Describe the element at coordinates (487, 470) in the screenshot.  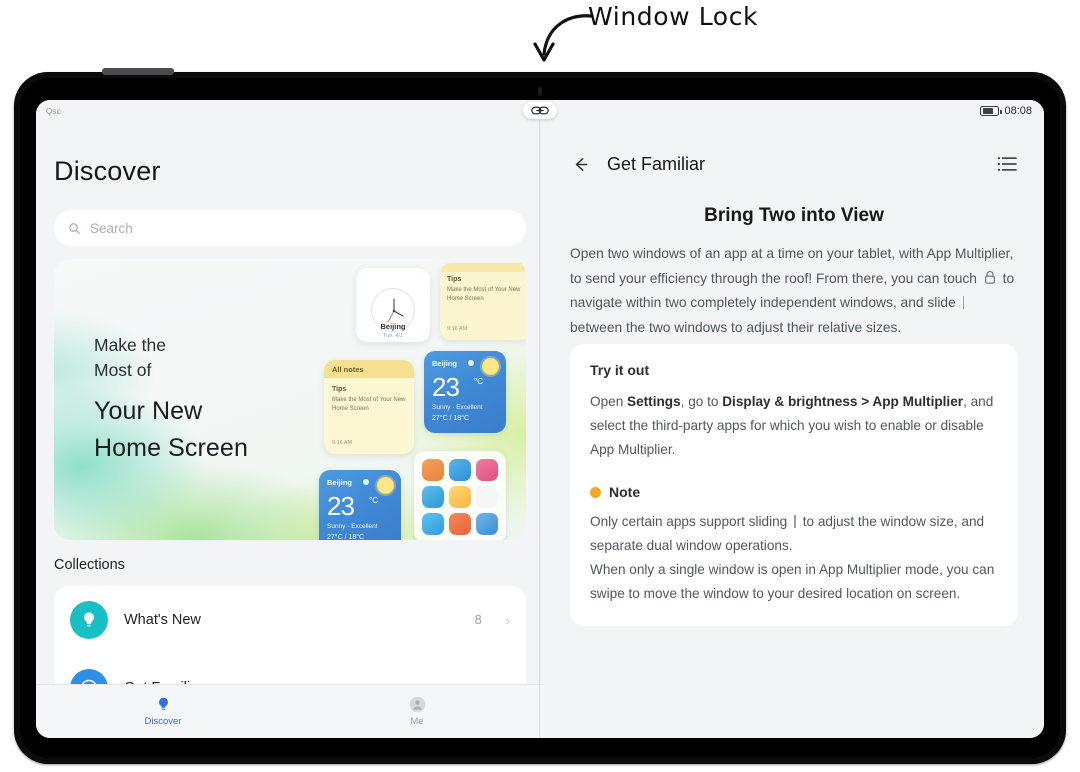
I see `health-icon` at that location.